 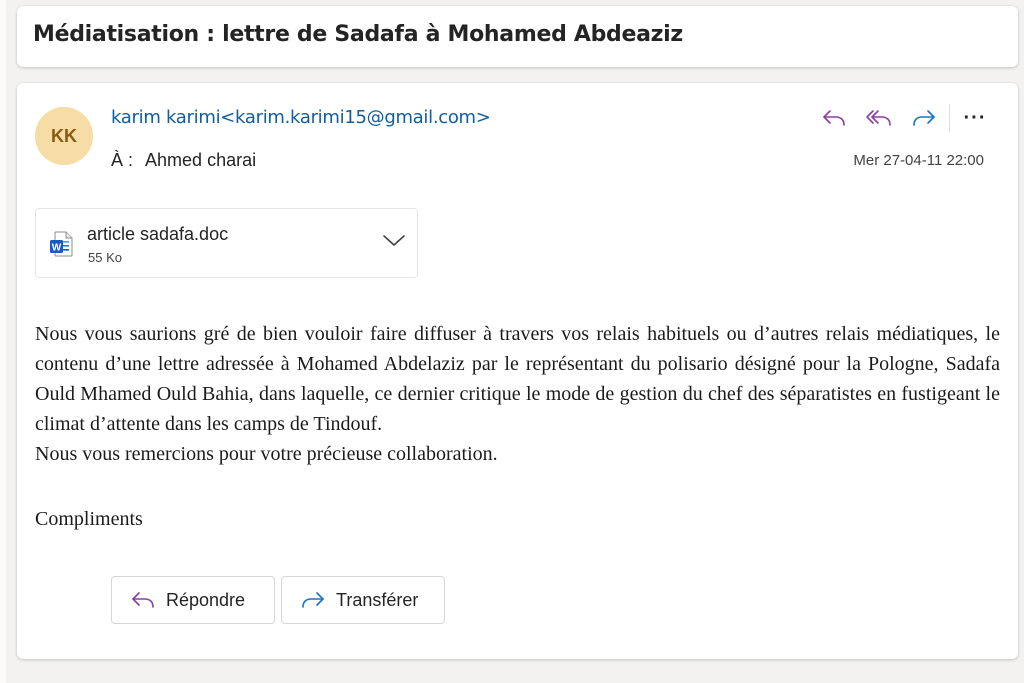 What do you see at coordinates (206, 599) in the screenshot?
I see `reply-button-label: Répondre` at bounding box center [206, 599].